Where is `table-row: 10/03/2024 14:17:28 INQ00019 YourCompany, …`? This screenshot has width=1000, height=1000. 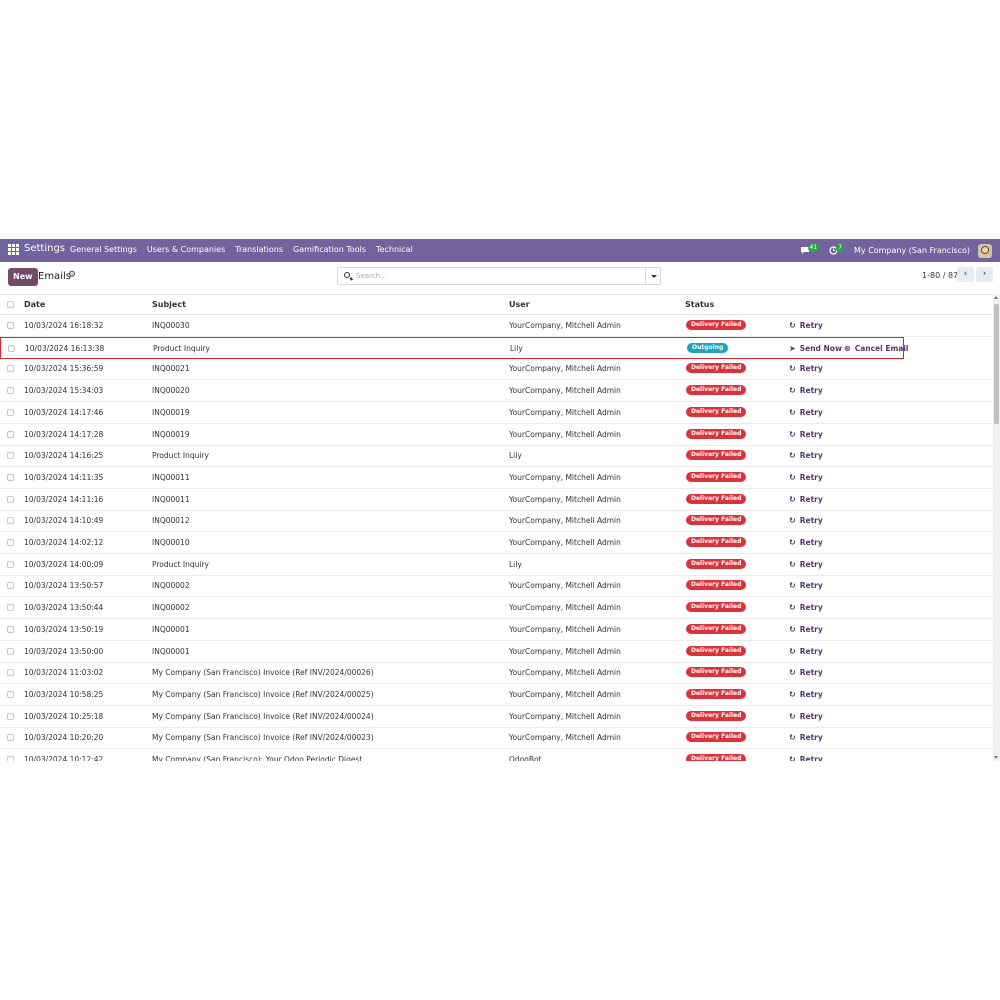 table-row: 10/03/2024 14:17:28 INQ00019 YourCompany, … is located at coordinates (496, 435).